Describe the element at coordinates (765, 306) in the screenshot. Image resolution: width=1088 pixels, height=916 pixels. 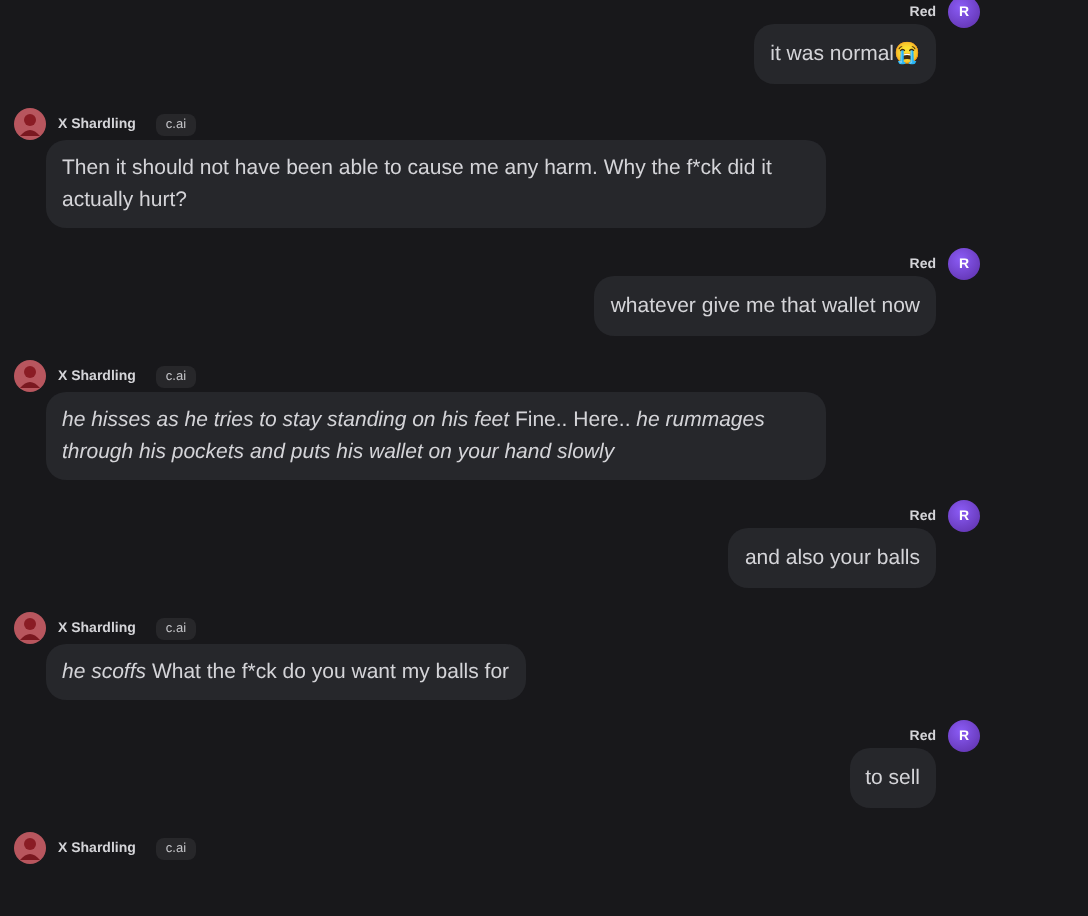
I see `message-bubble: whatever give me that wallet now` at that location.